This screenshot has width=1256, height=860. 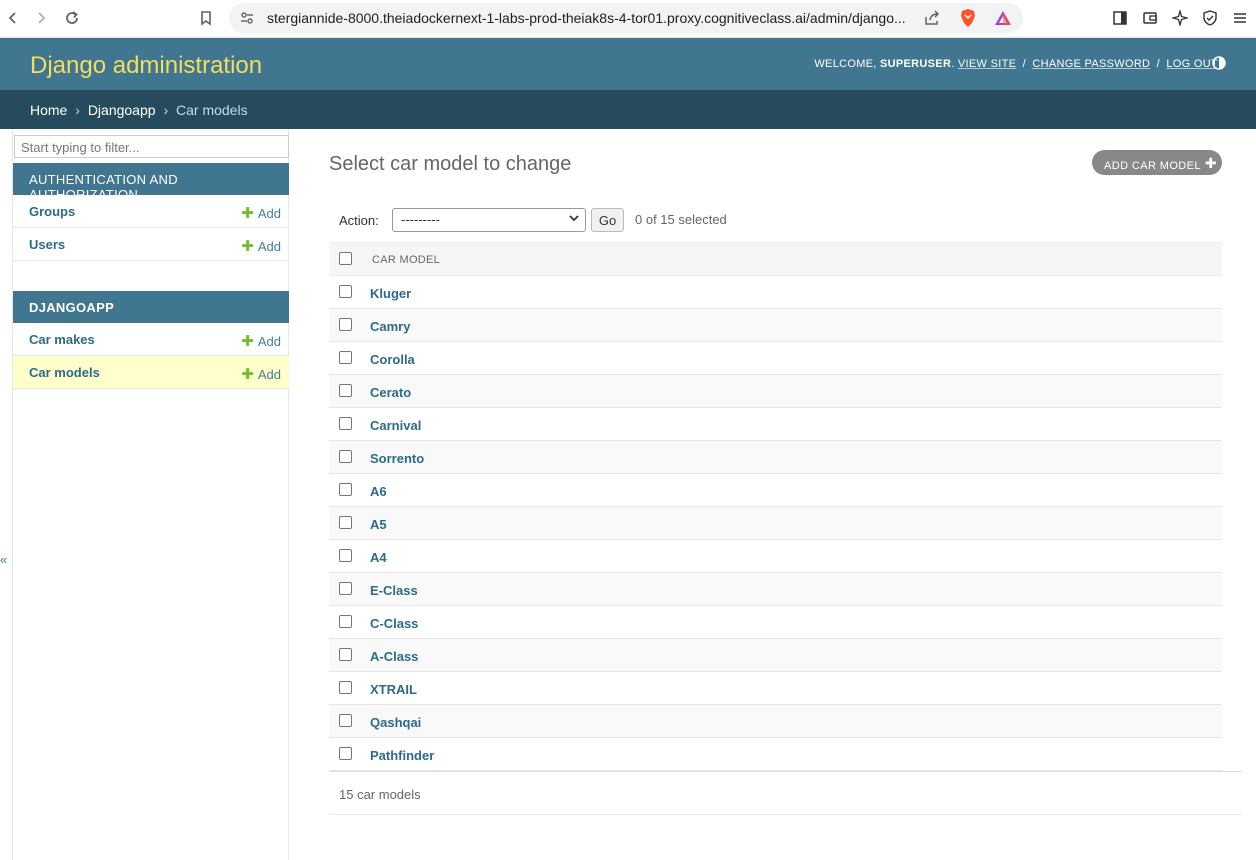 I want to click on table-row: A6, so click(x=775, y=490).